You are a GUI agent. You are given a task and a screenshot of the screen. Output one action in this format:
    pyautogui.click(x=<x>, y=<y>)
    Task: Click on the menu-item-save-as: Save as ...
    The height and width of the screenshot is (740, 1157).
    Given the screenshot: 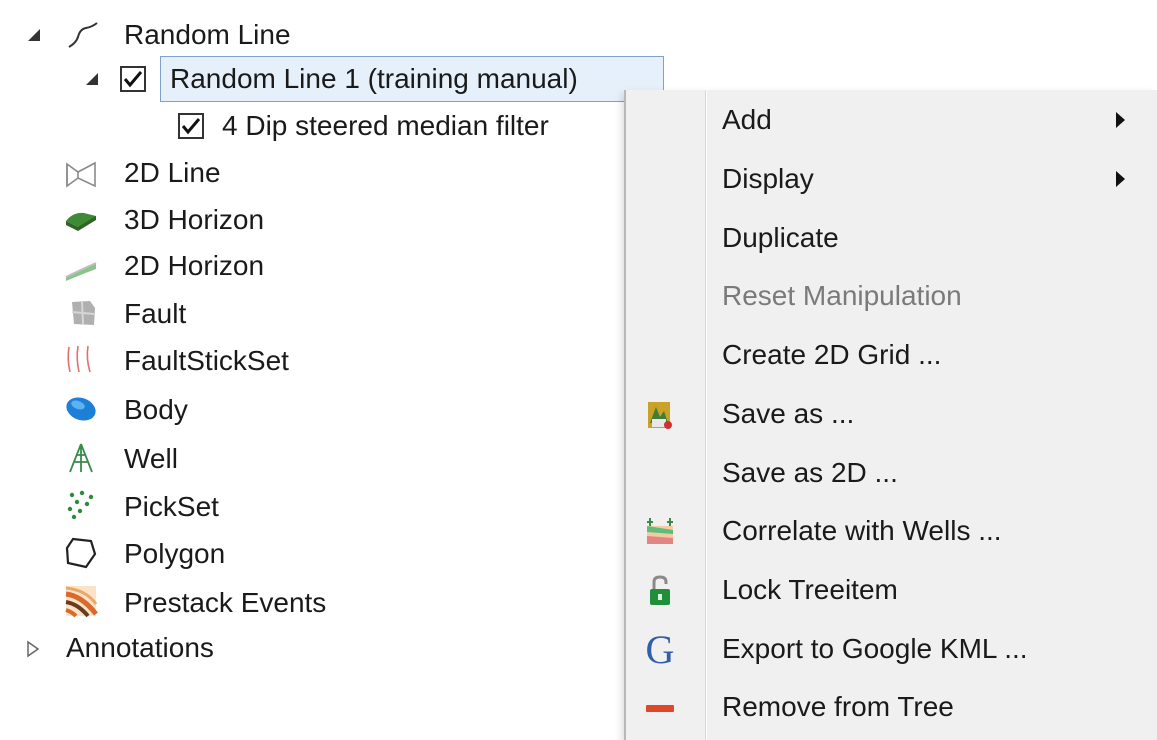 What is the action you would take?
    pyautogui.click(x=891, y=414)
    